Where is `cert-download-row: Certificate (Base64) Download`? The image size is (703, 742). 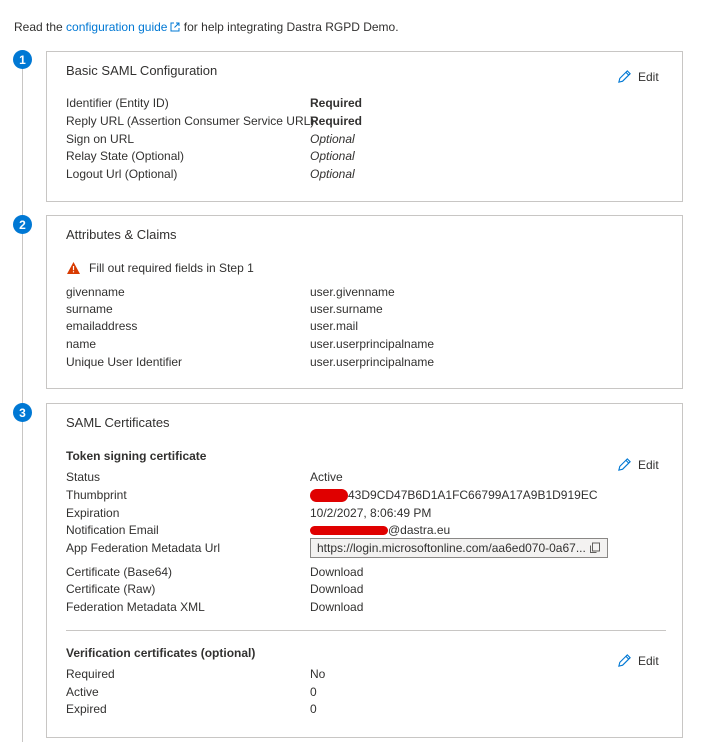
cert-download-row: Certificate (Base64) Download is located at coordinates (366, 573).